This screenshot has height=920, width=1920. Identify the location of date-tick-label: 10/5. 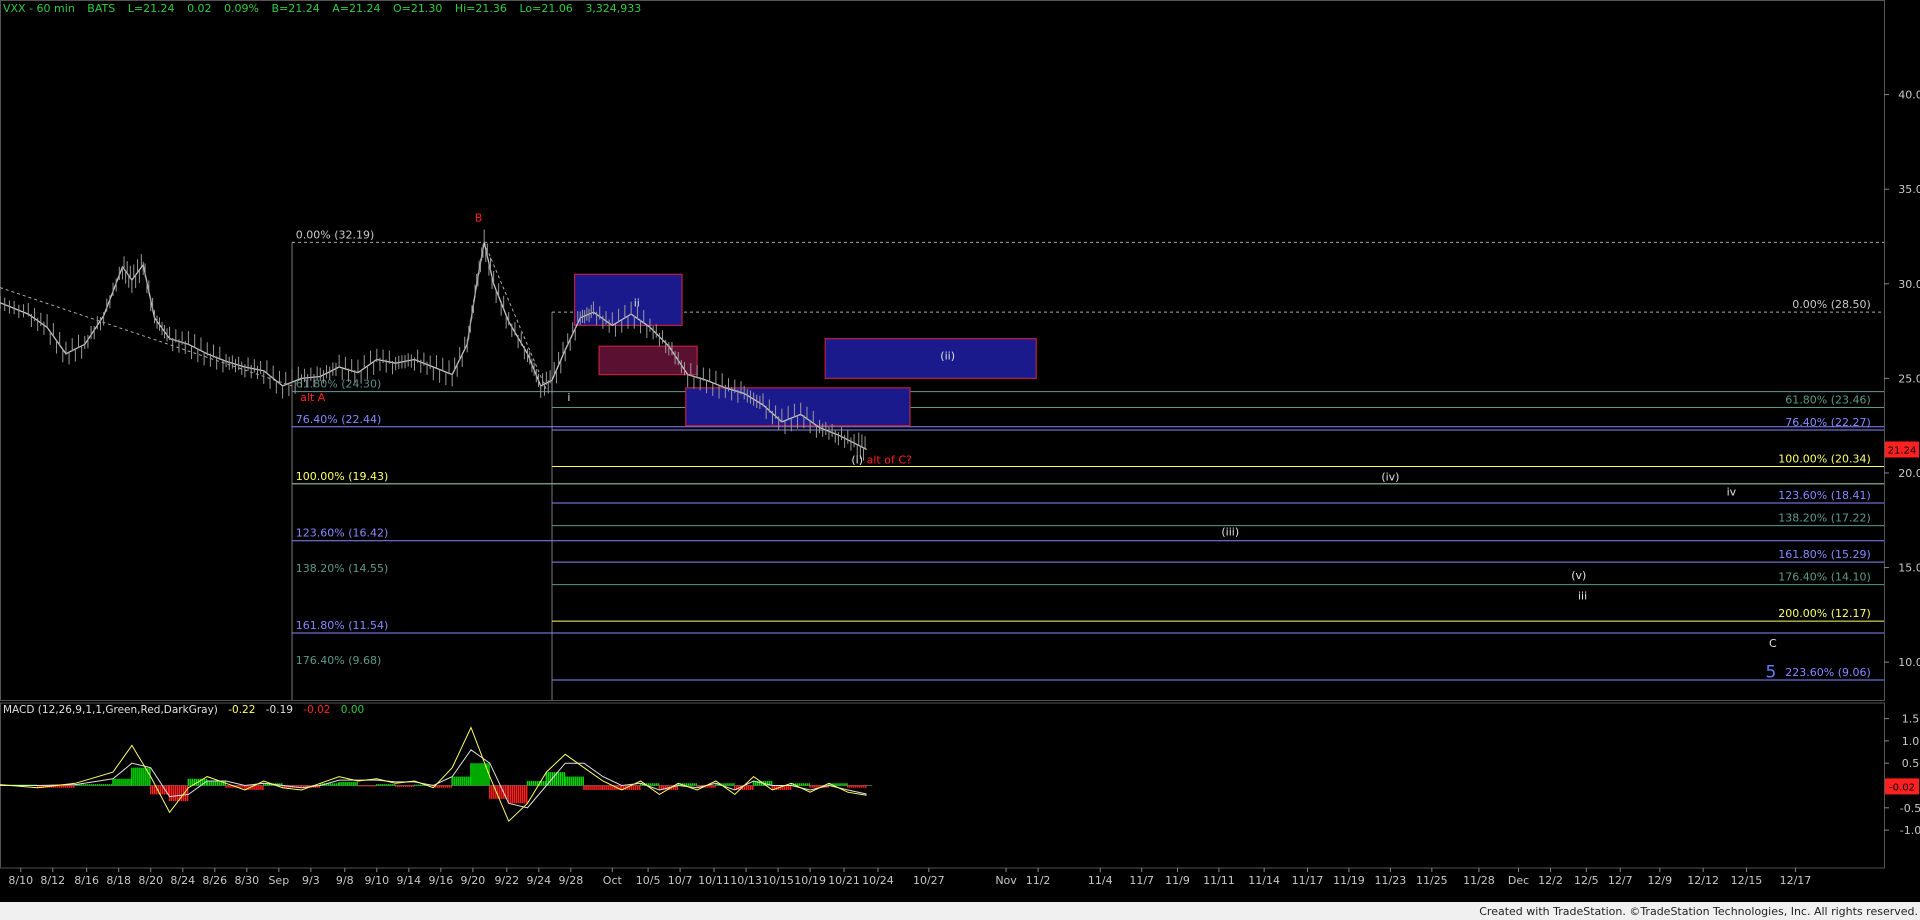
(648, 880).